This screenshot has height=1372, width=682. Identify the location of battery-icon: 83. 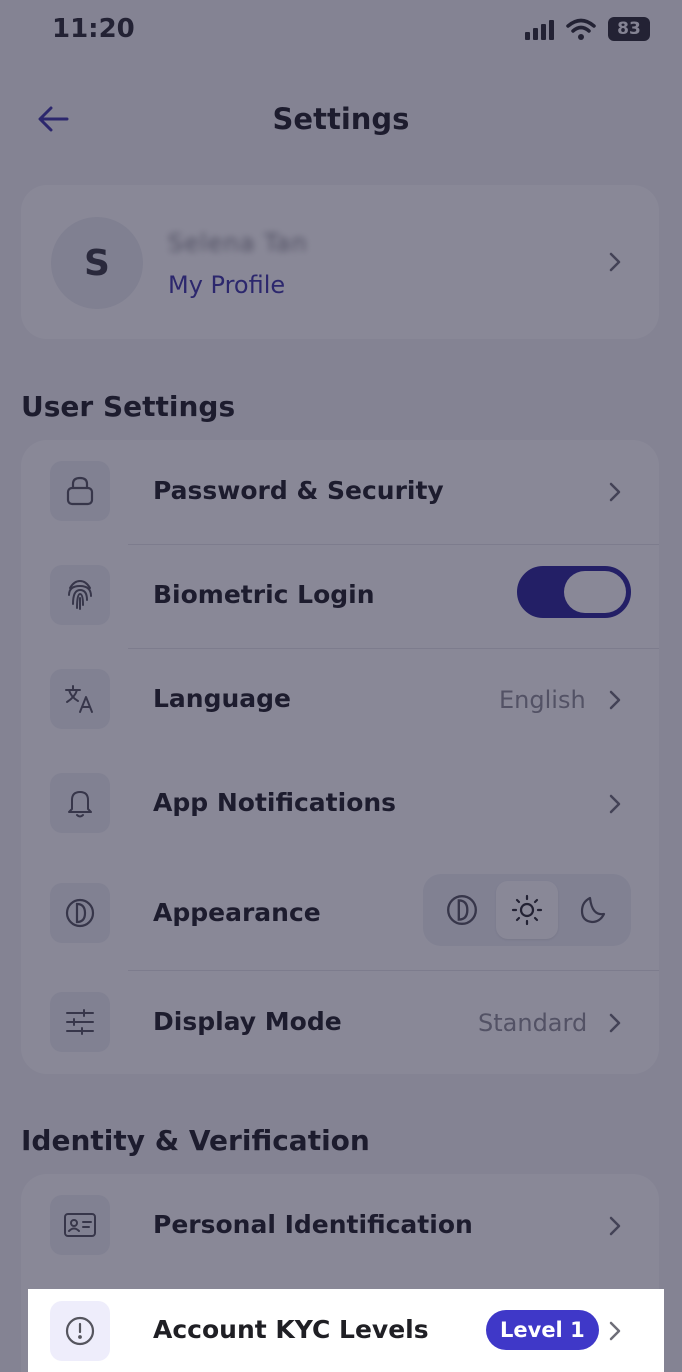
(629, 29).